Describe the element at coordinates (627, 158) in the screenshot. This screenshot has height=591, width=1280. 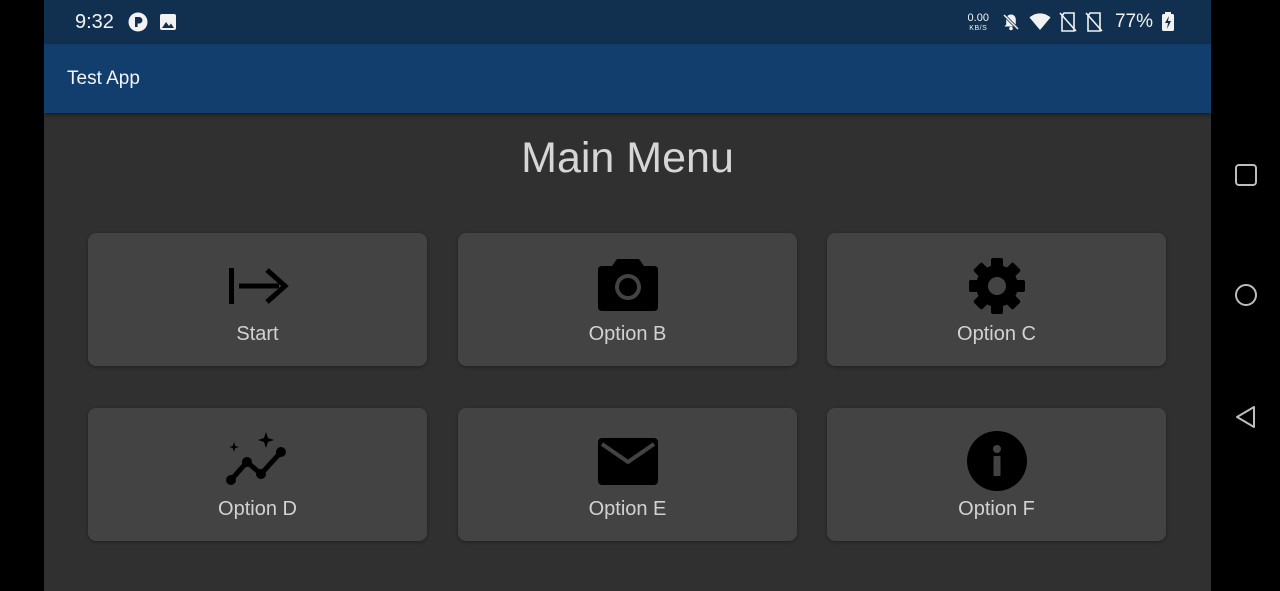
I see `page-title: Main Menu` at that location.